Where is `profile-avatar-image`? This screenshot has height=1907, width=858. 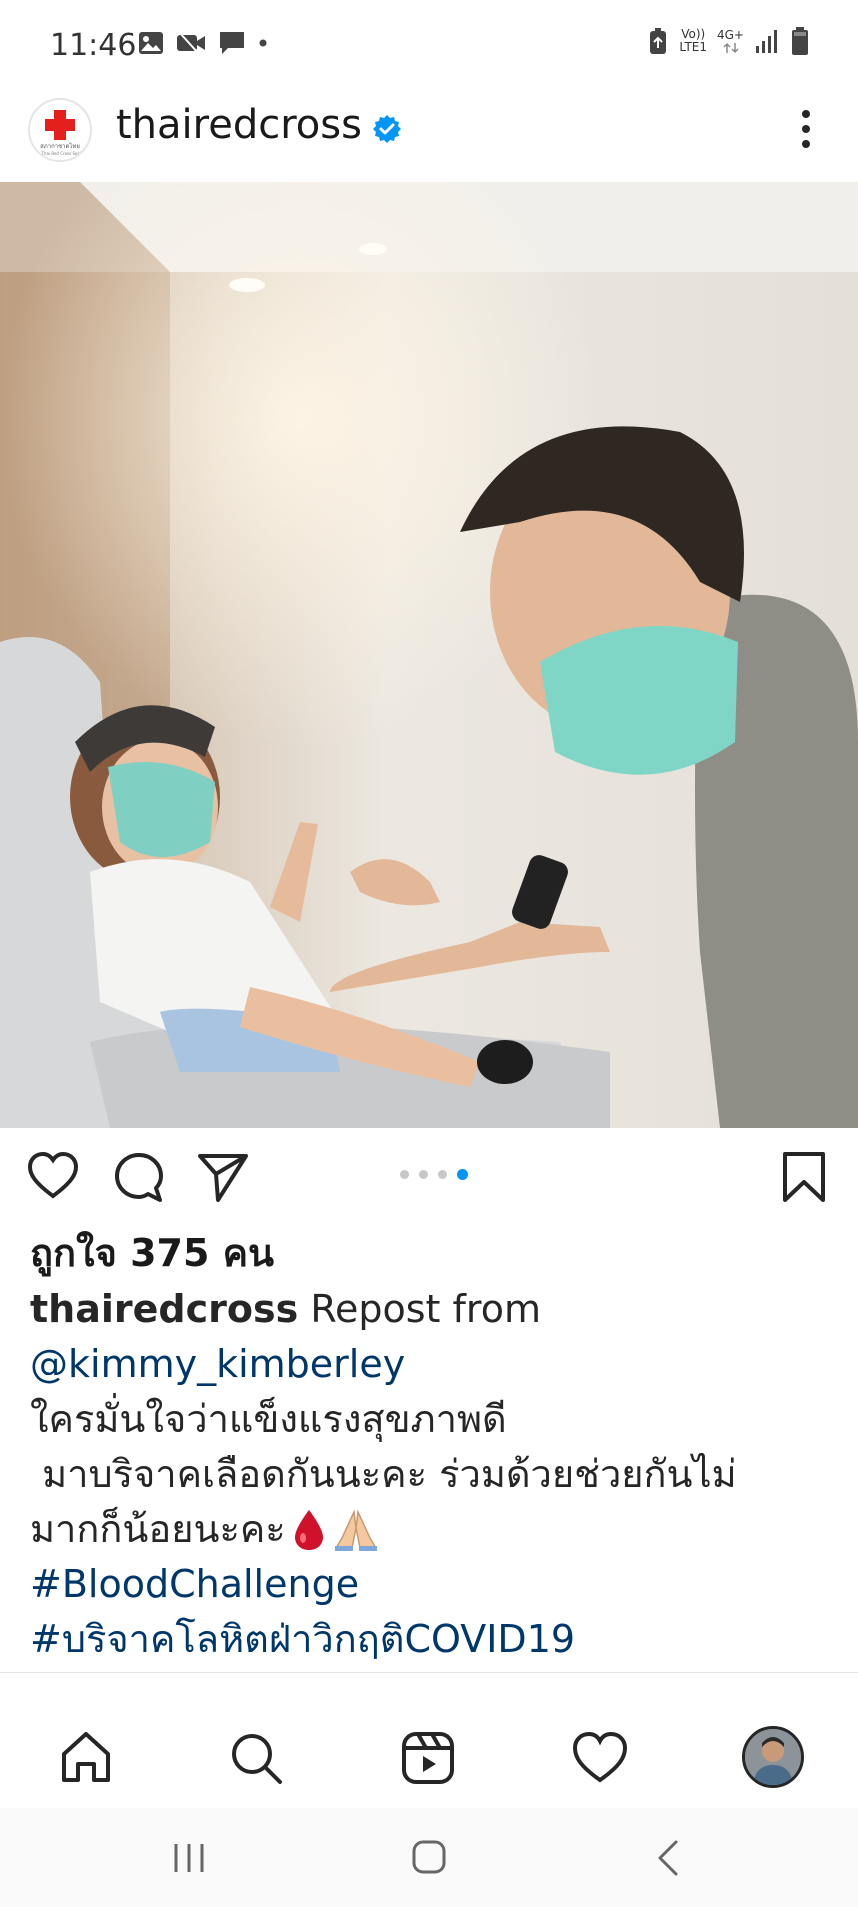 profile-avatar-image is located at coordinates (773, 1757).